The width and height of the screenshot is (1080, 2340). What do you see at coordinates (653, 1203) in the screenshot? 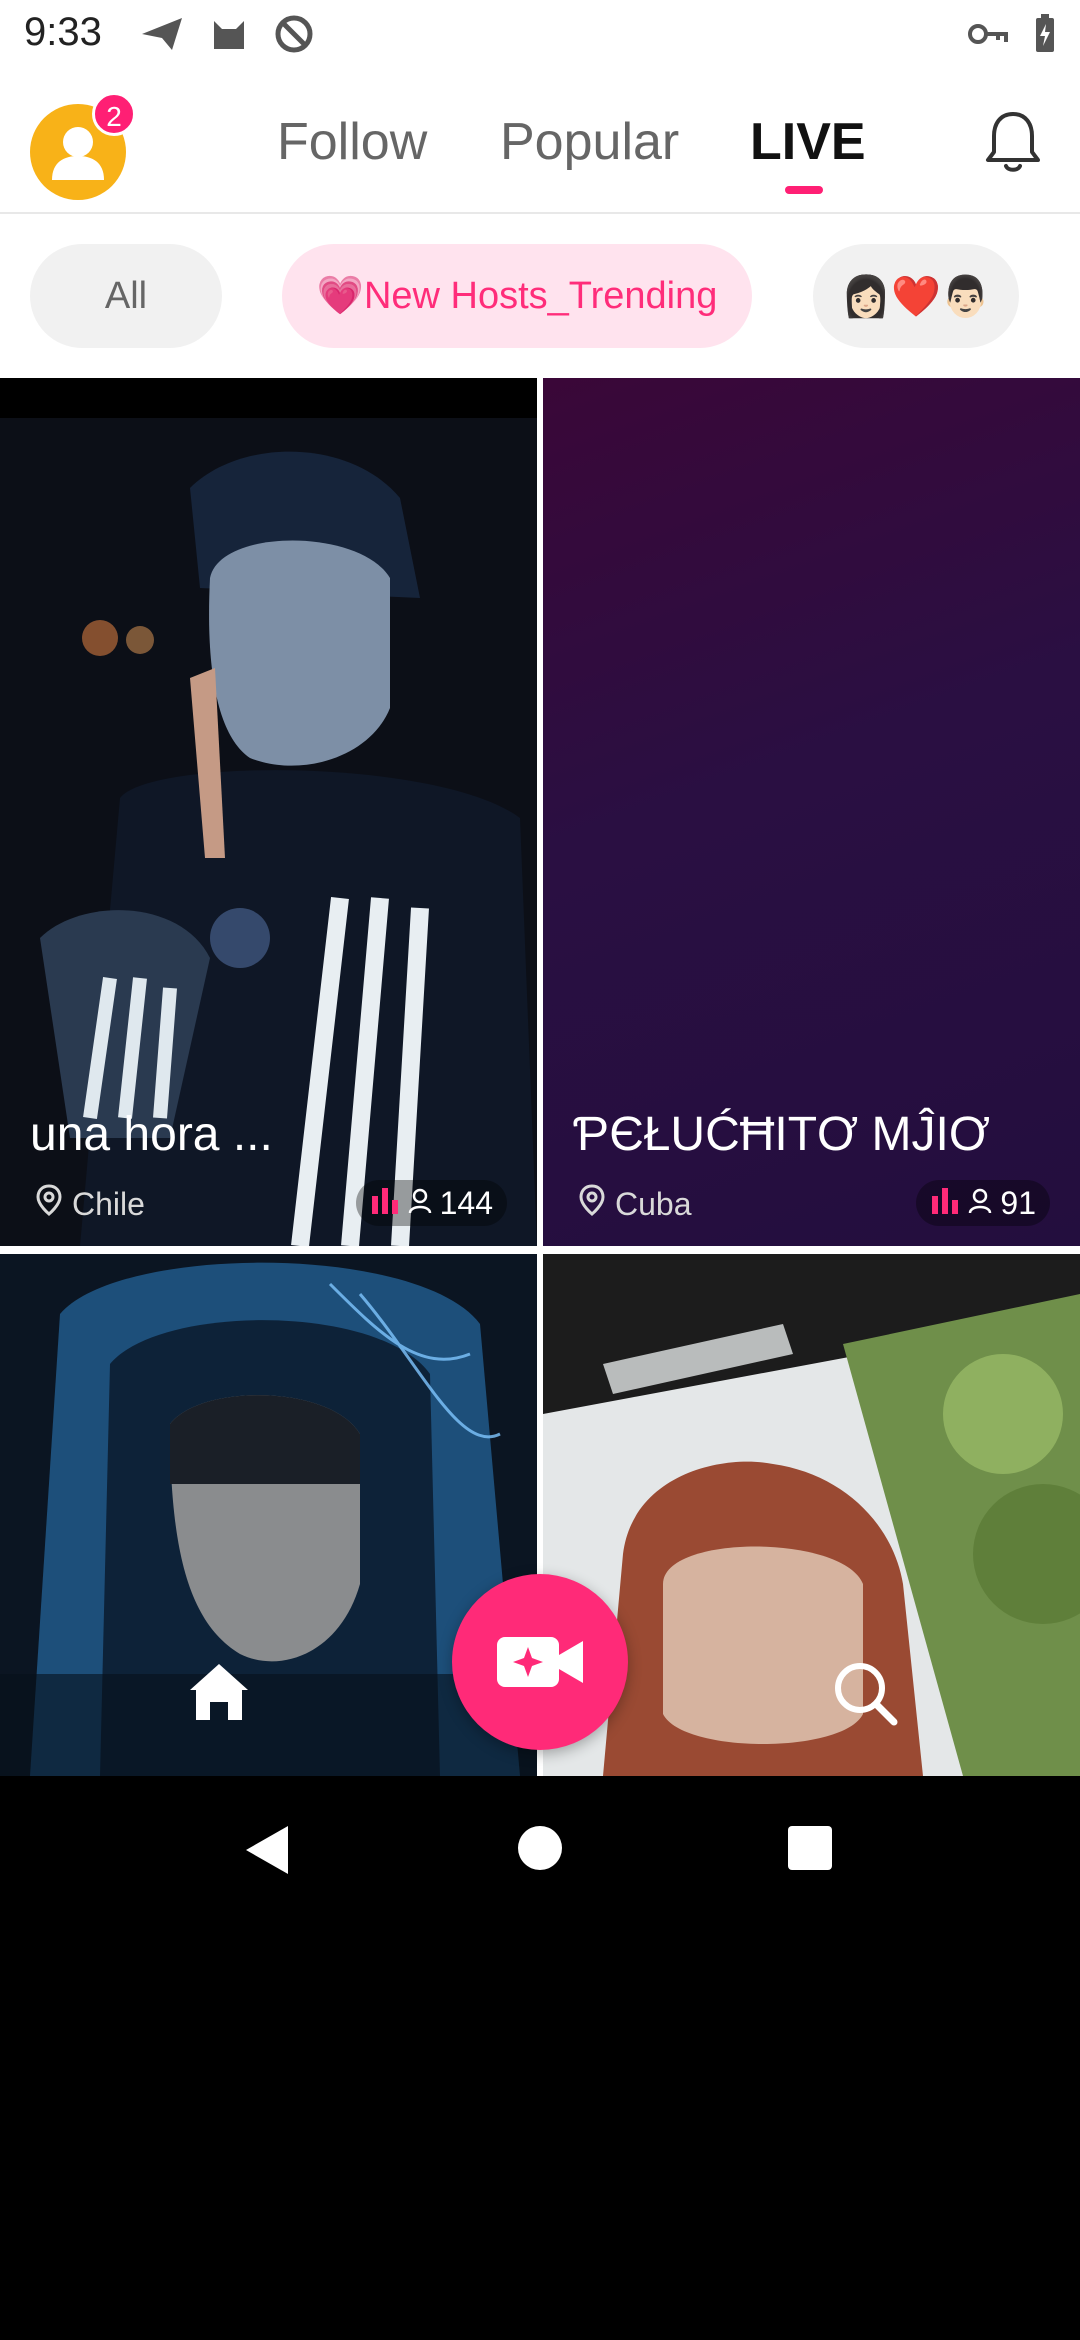
I see `stream-location: Cuba` at bounding box center [653, 1203].